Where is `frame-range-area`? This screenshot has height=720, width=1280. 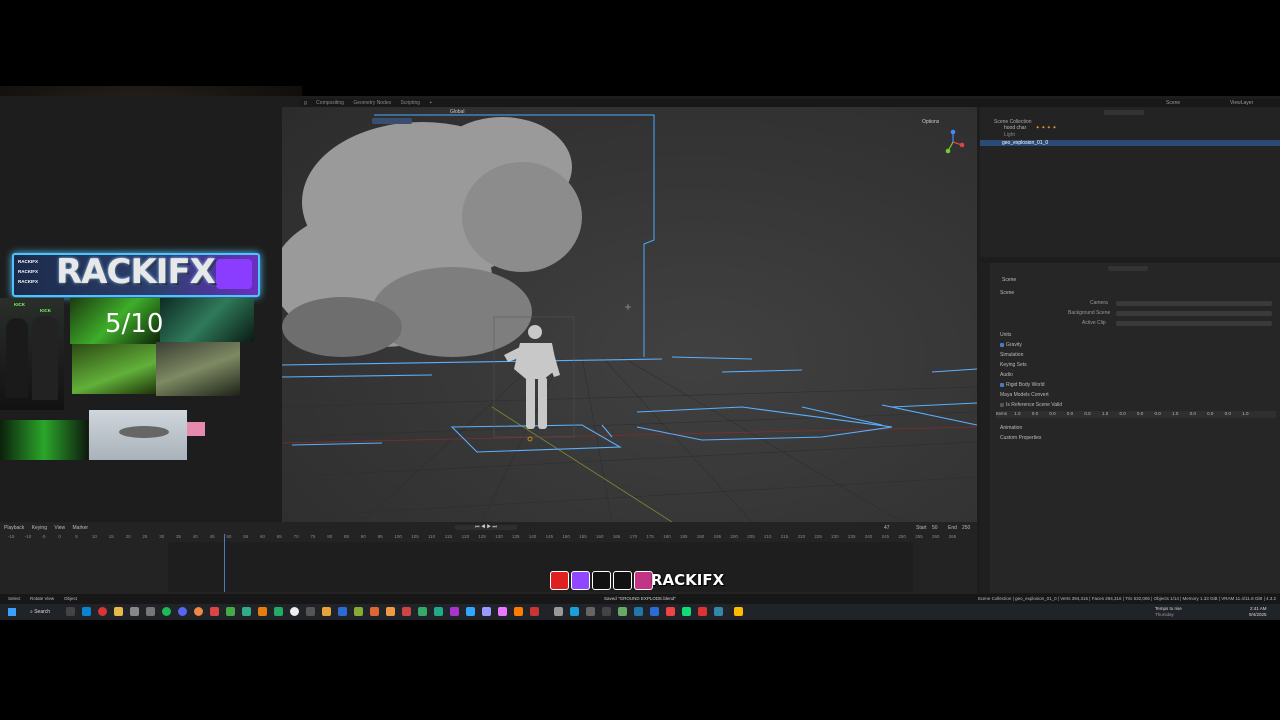 frame-range-area is located at coordinates (540, 567).